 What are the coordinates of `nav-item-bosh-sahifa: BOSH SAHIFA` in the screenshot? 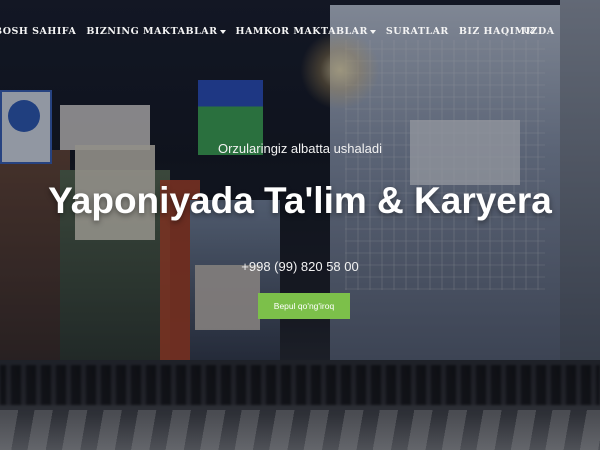 It's located at (38, 31).